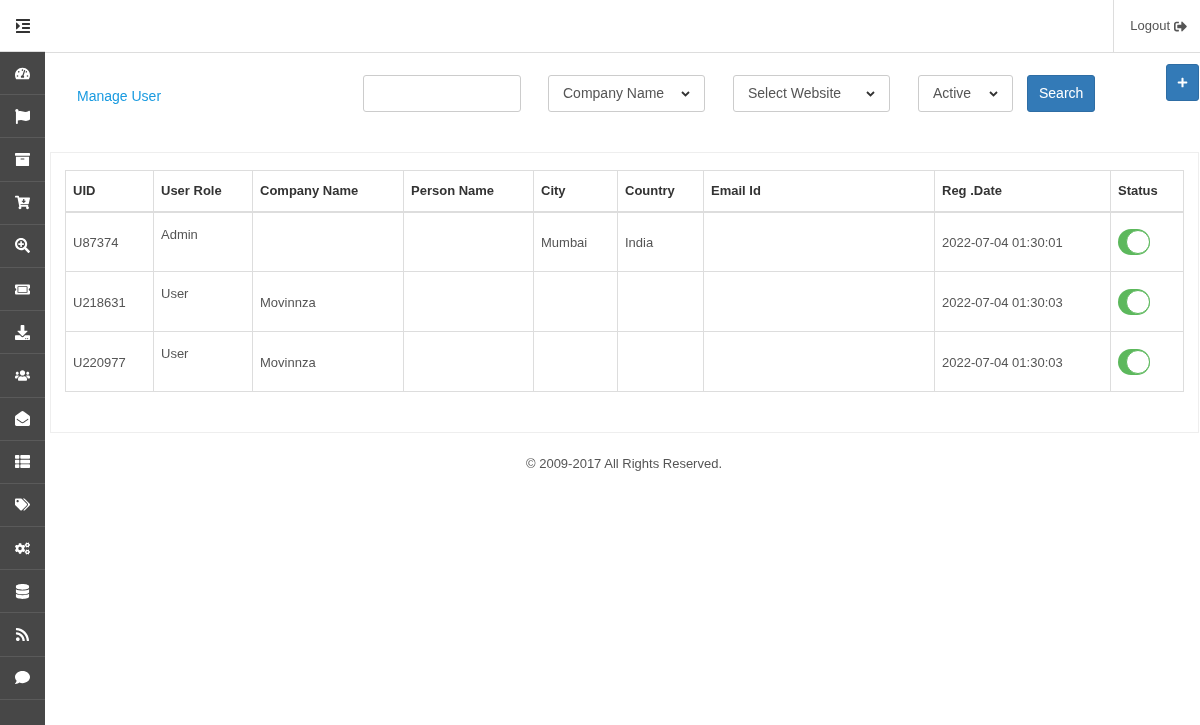 This screenshot has height=725, width=1200. Describe the element at coordinates (575, 191) in the screenshot. I see `column-header: City` at that location.